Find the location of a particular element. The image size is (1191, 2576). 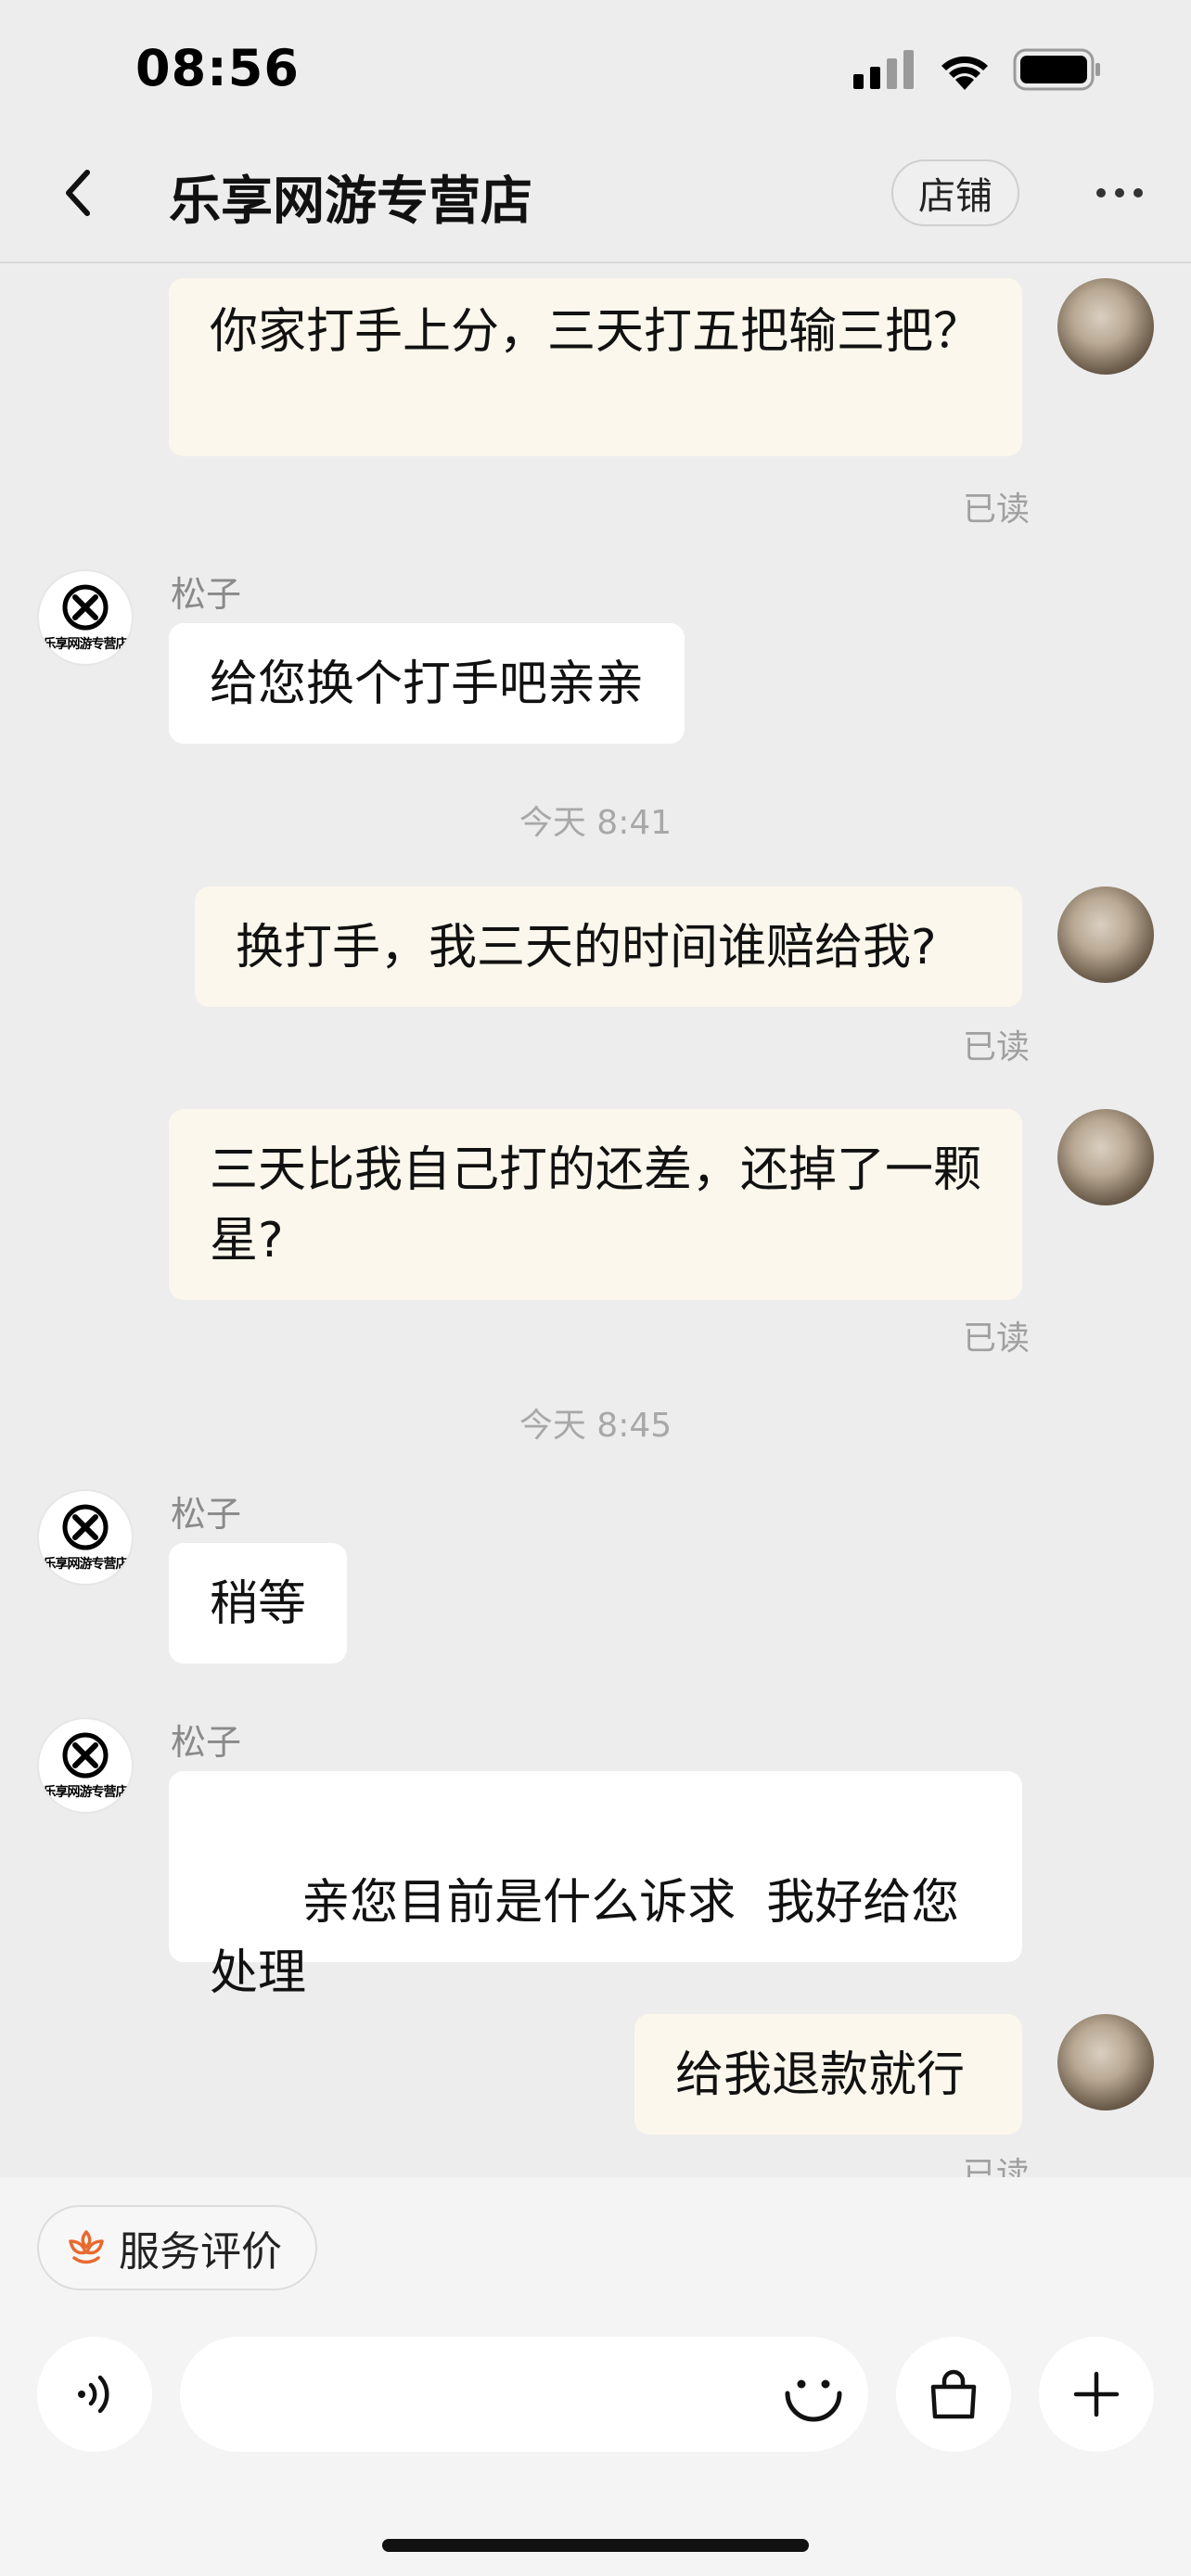

product-button is located at coordinates (953, 2394).